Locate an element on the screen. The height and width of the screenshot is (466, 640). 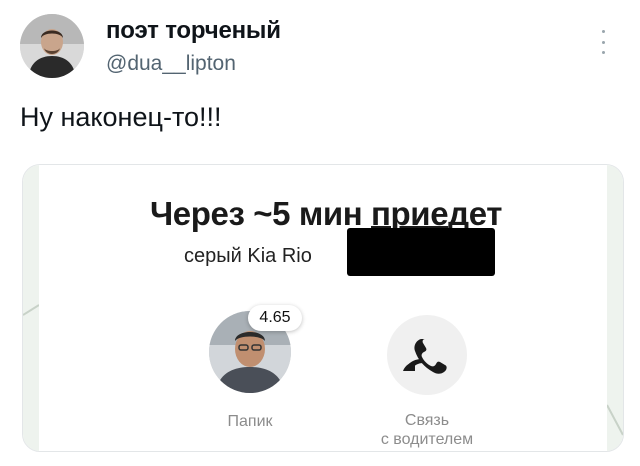
car-description: серый Kia Rio is located at coordinates (248, 256).